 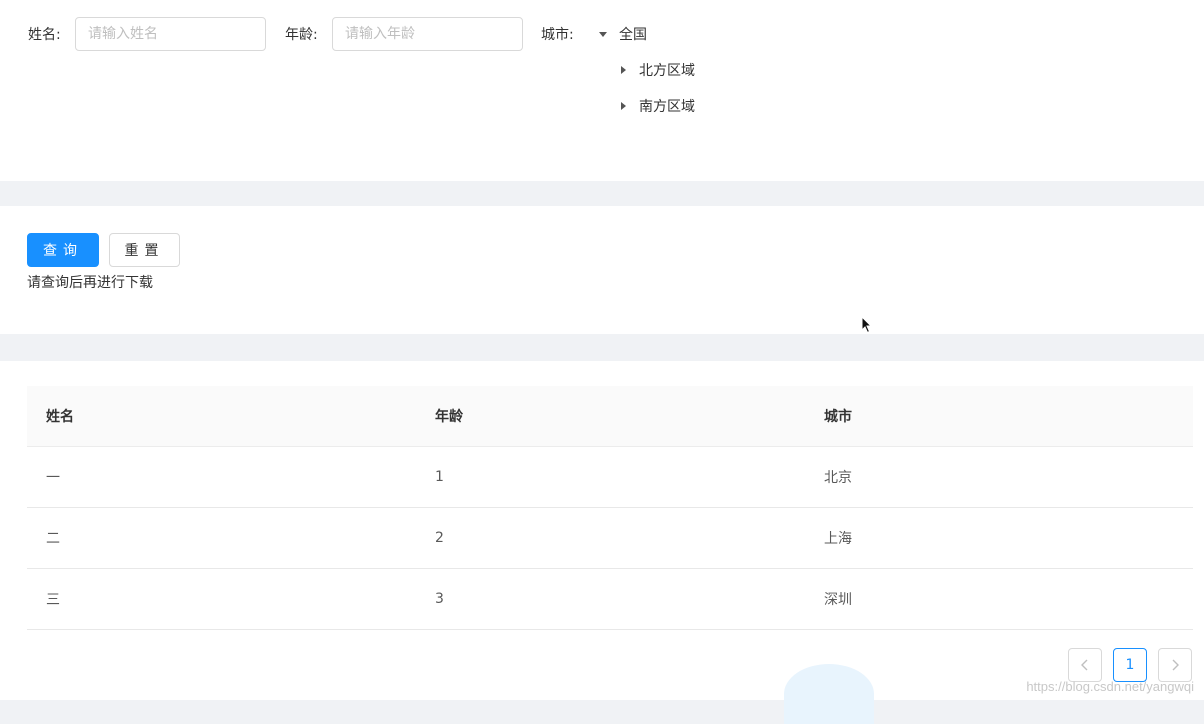 What do you see at coordinates (144, 250) in the screenshot?
I see `reset-button: 重置` at bounding box center [144, 250].